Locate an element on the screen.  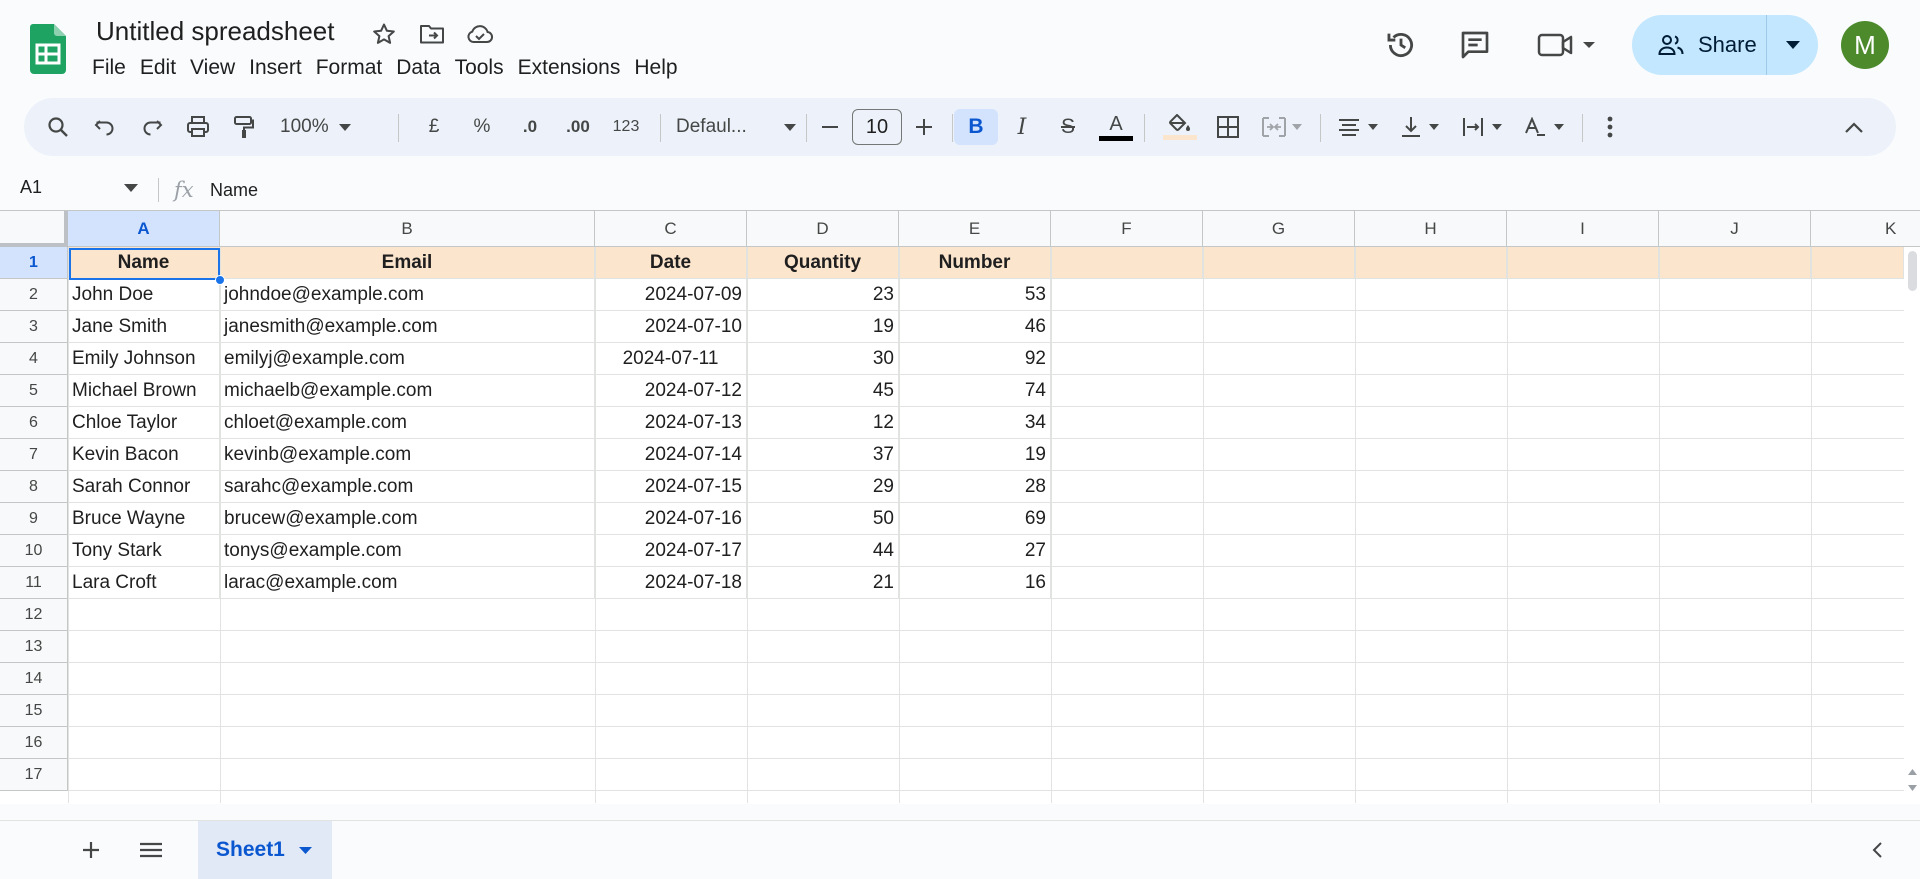
menu-tools: Tools is located at coordinates (484, 69).